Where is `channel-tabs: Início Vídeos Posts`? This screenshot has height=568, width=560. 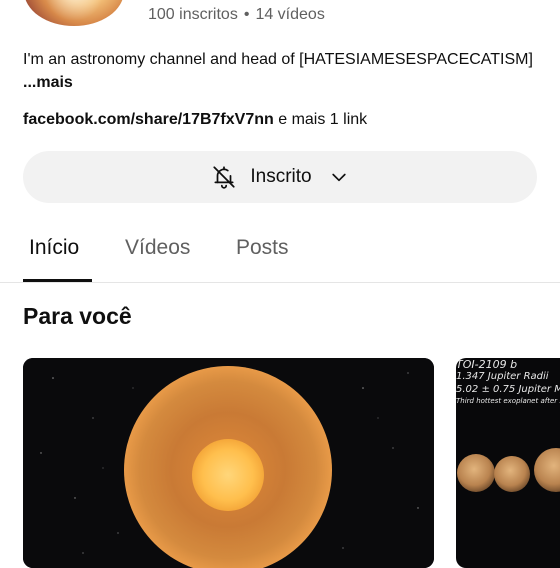
channel-tabs: Início Vídeos Posts is located at coordinates (280, 252).